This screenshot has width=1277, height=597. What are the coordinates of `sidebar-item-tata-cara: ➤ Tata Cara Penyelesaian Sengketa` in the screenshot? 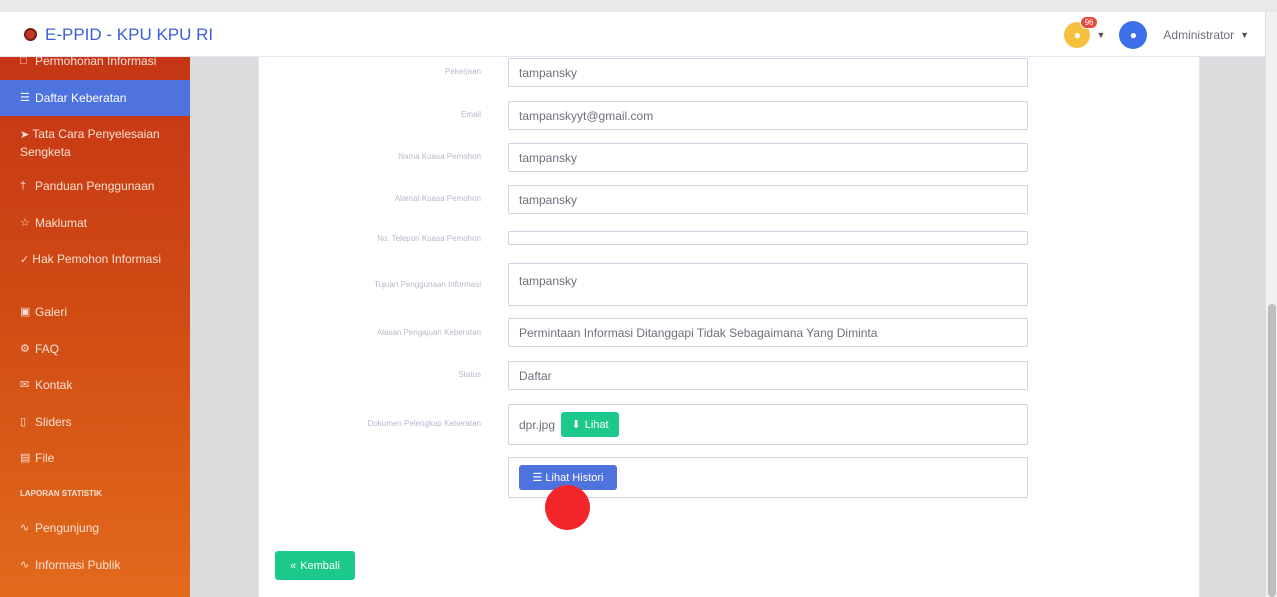 It's located at (95, 143).